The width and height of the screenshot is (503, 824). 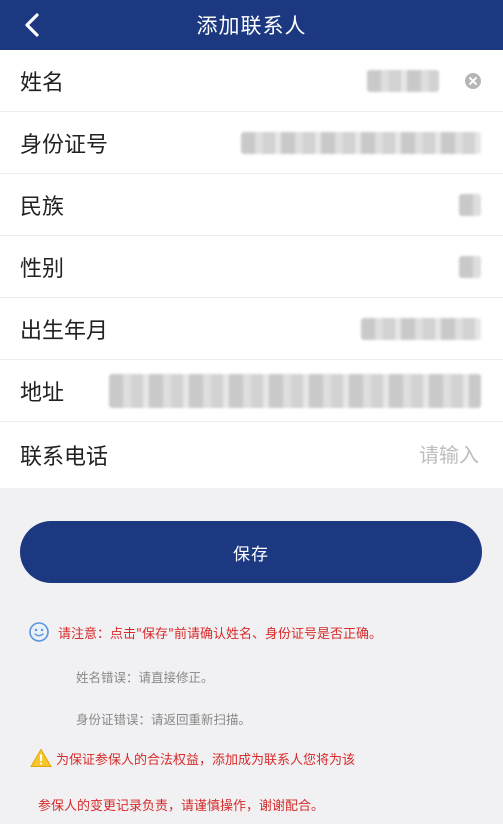 What do you see at coordinates (361, 142) in the screenshot?
I see `id-number-value-redacted` at bounding box center [361, 142].